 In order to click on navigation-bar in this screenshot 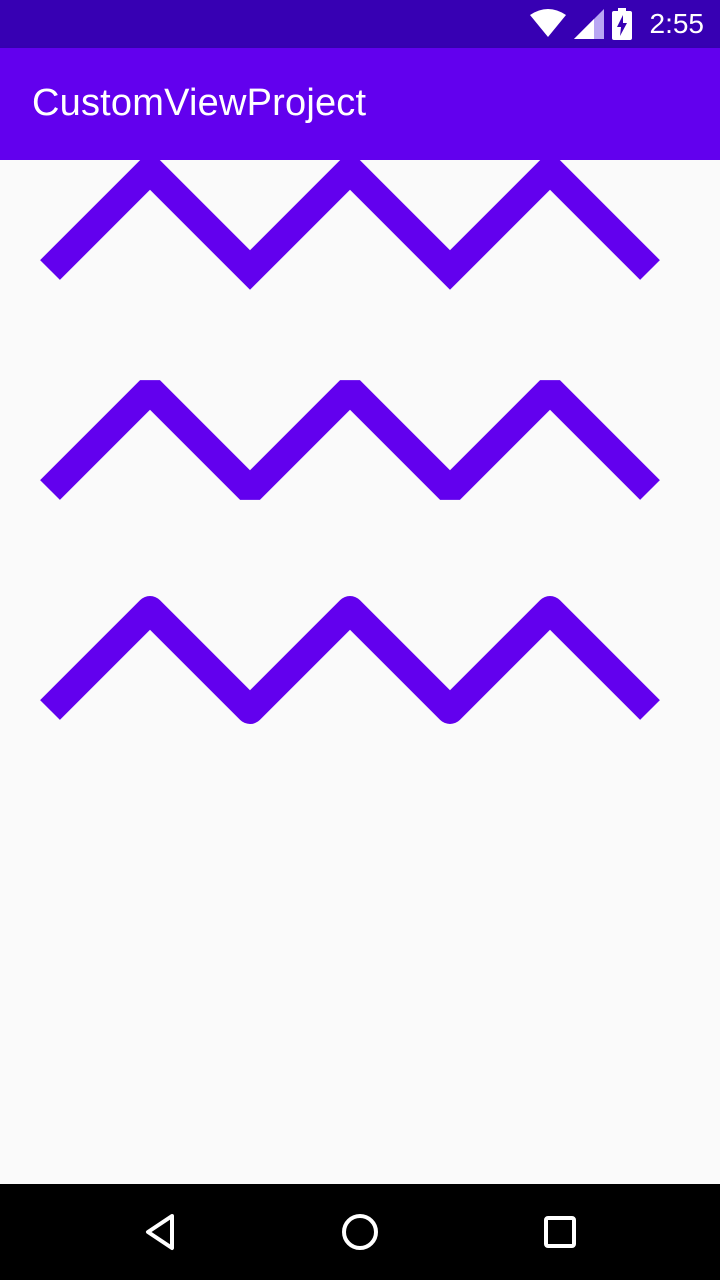, I will do `click(360, 1232)`.